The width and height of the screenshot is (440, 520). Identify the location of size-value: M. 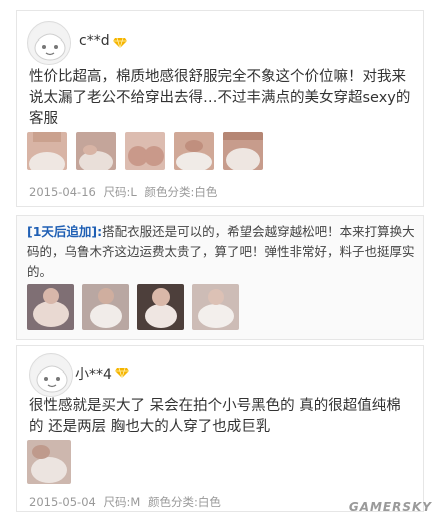
(135, 502).